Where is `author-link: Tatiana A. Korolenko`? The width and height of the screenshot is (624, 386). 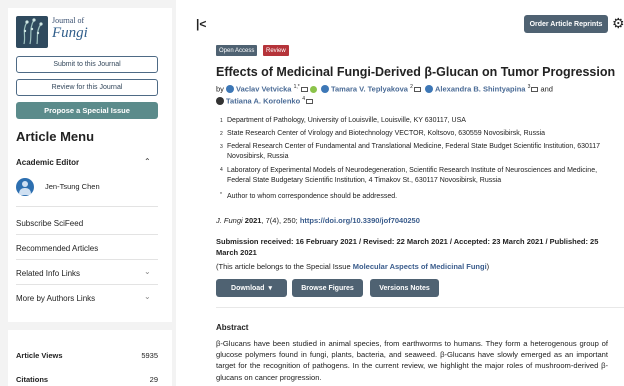 author-link: Tatiana A. Korolenko is located at coordinates (263, 101).